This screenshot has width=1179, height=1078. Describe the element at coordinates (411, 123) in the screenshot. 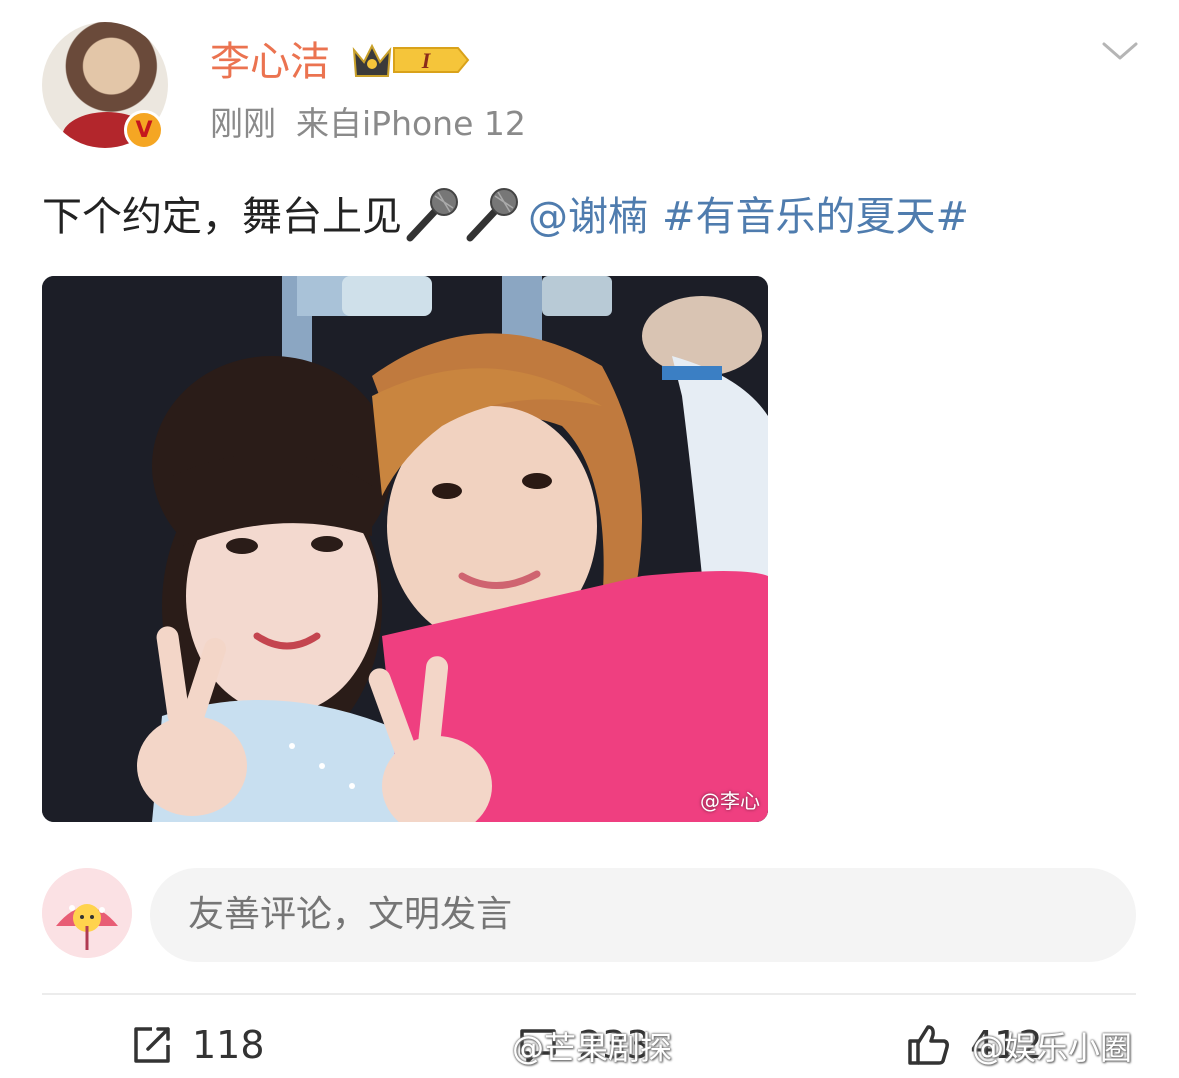

I see `post-source: 来自iPhone 12` at that location.